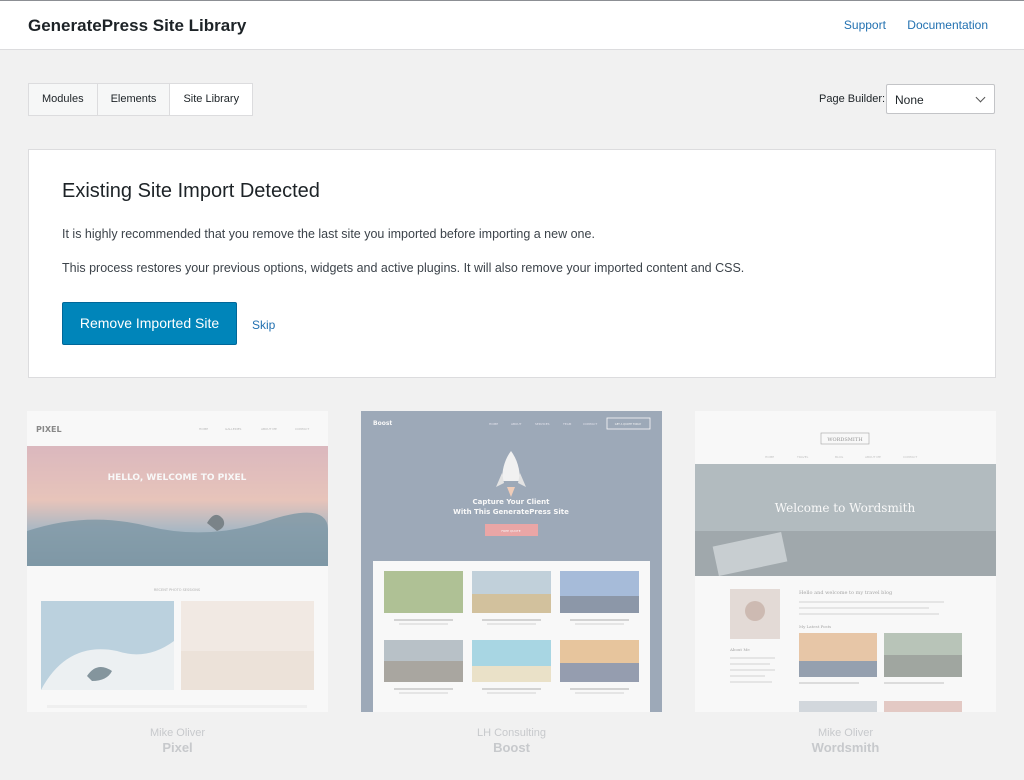 The height and width of the screenshot is (780, 1024). What do you see at coordinates (493, 424) in the screenshot?
I see `boost-nav-home: HOME` at bounding box center [493, 424].